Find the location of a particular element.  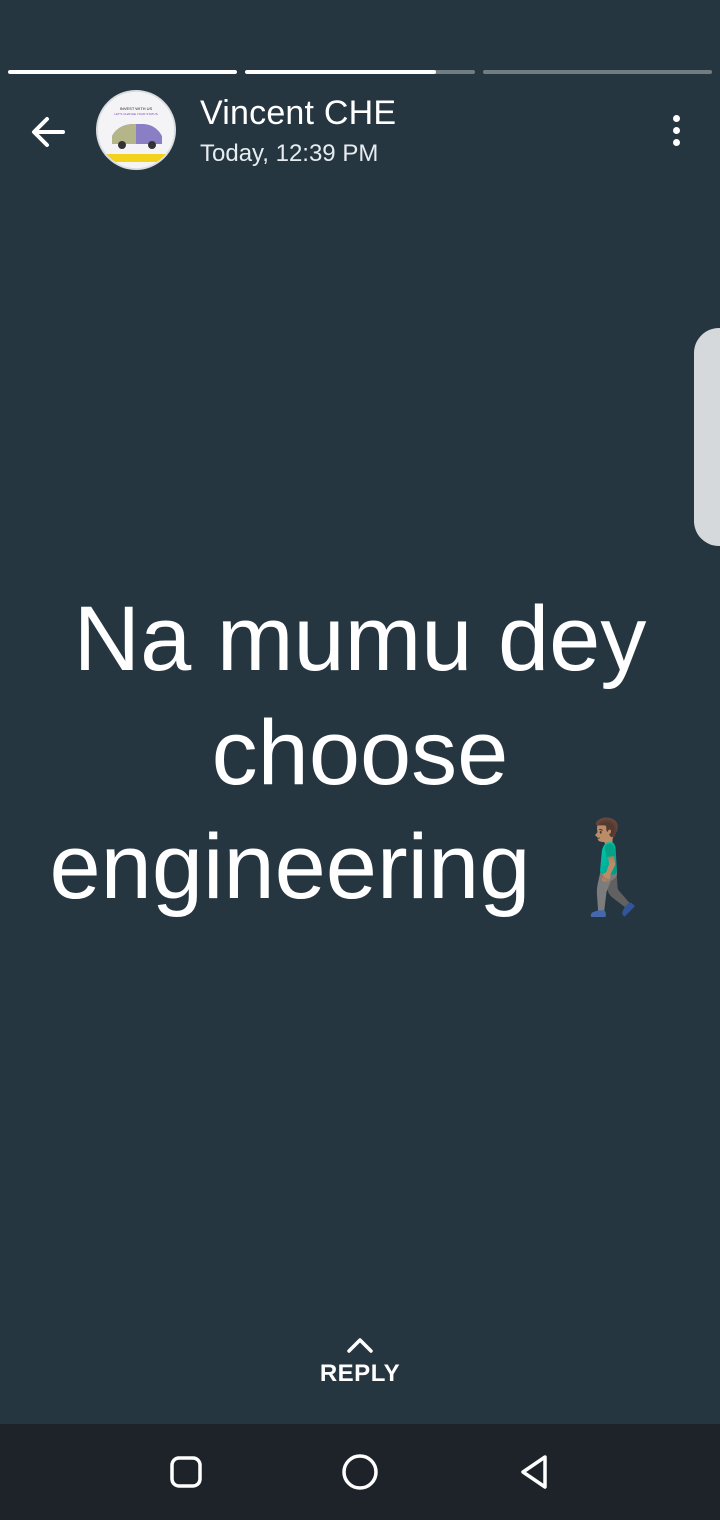

more-options-button is located at coordinates (676, 130).